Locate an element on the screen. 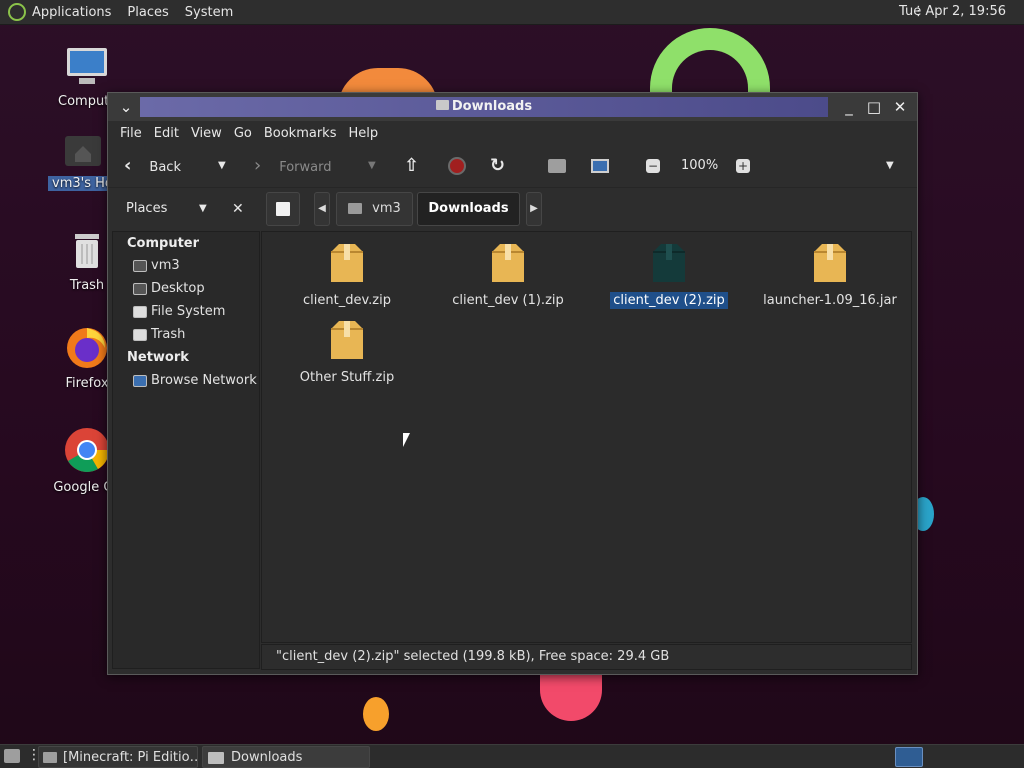 The height and width of the screenshot is (768, 1024). up-arrow-icon: ⇧ is located at coordinates (411, 166).